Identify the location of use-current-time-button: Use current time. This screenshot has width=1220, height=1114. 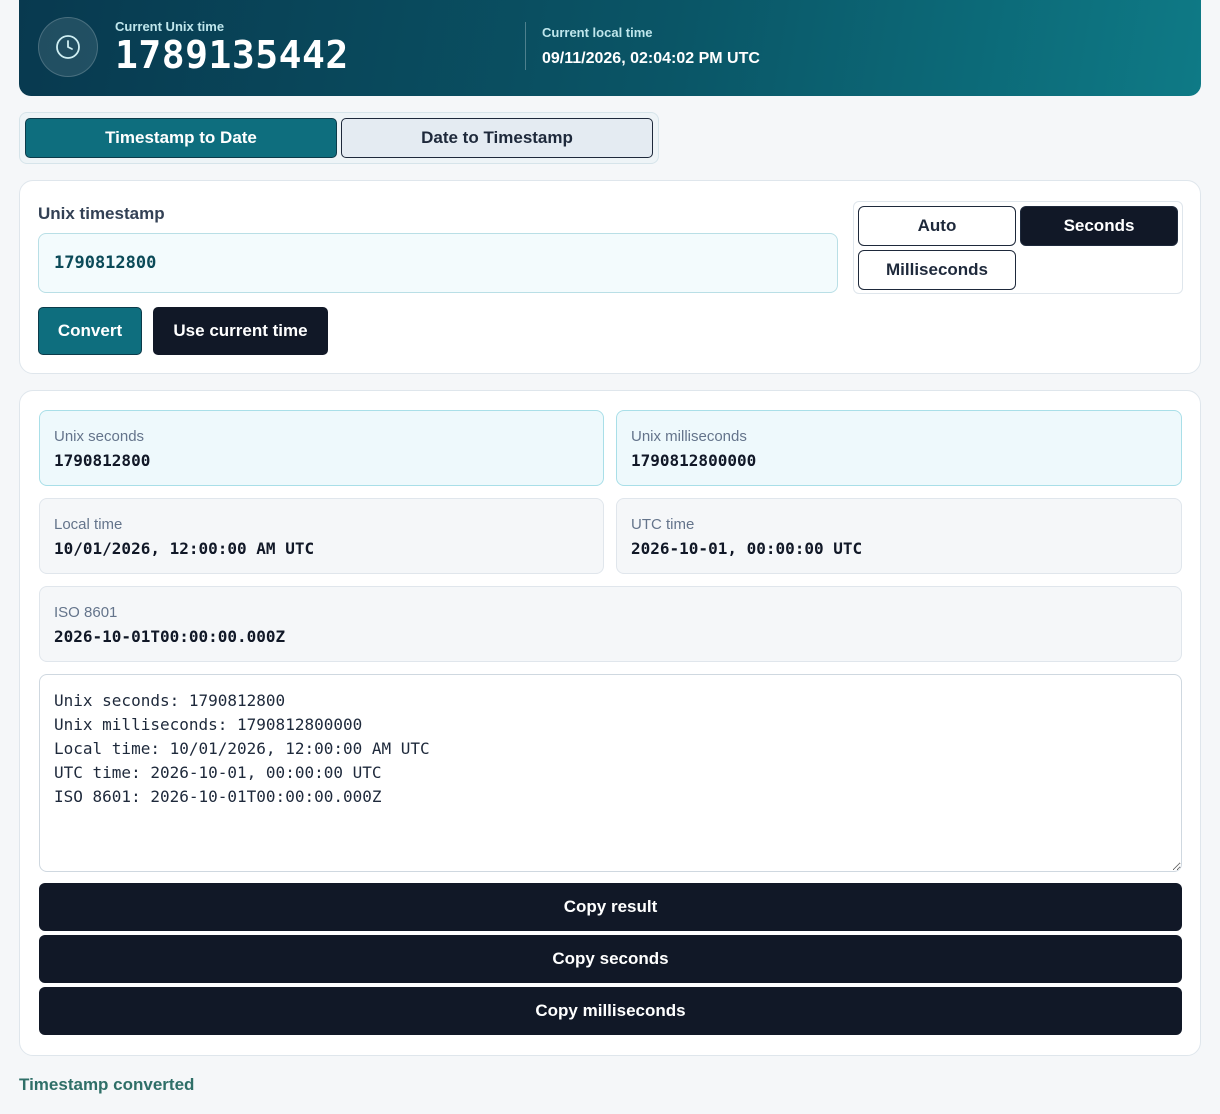
(240, 331).